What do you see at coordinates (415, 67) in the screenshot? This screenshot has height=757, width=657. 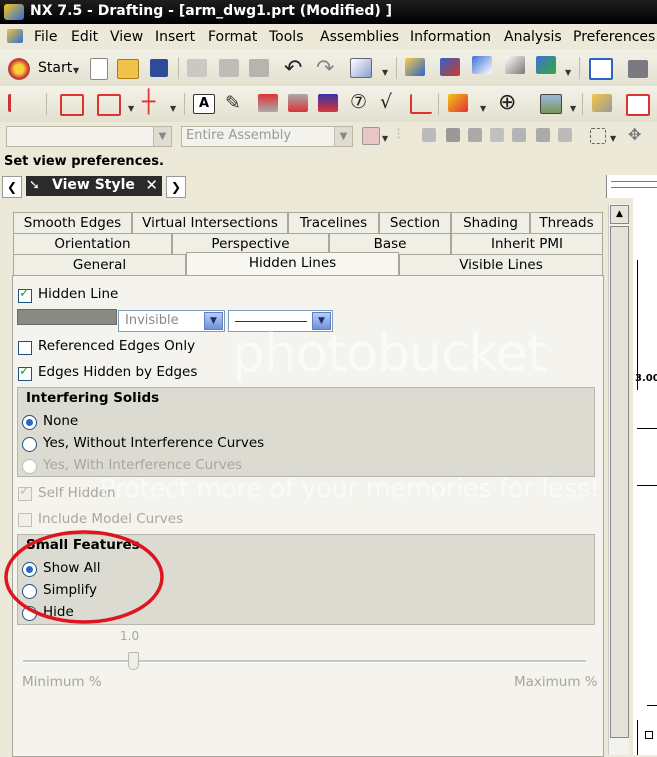 I see `show-hide-icon` at bounding box center [415, 67].